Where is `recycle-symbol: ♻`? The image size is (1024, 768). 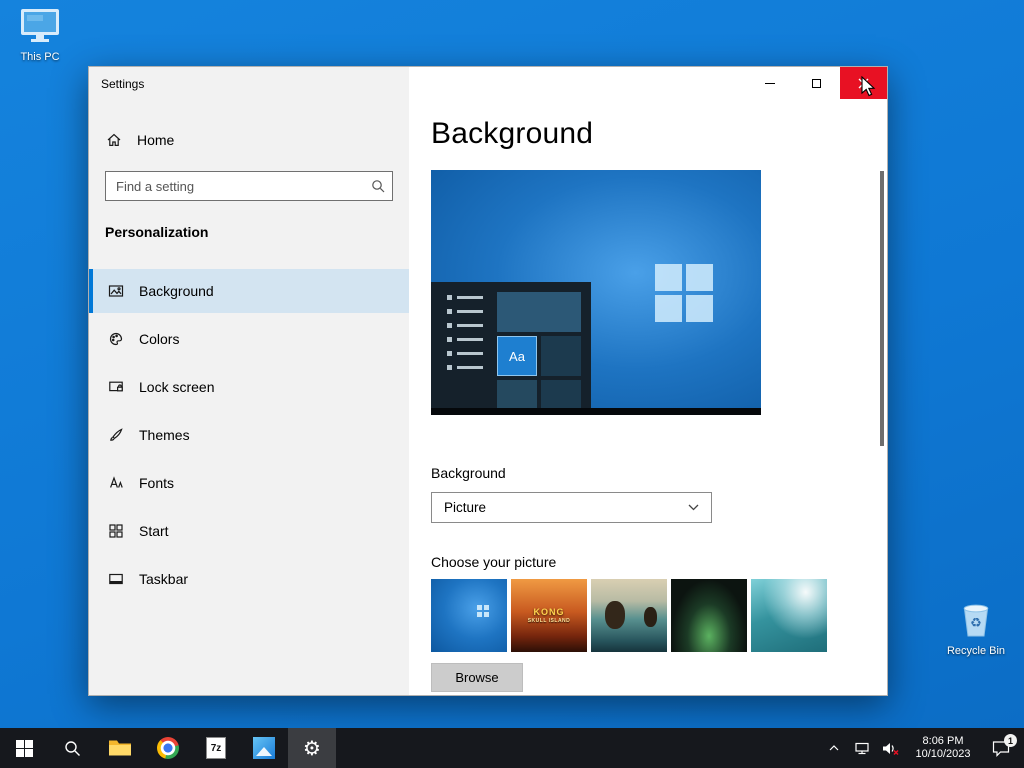
recycle-symbol: ♻ is located at coordinates (976, 622).